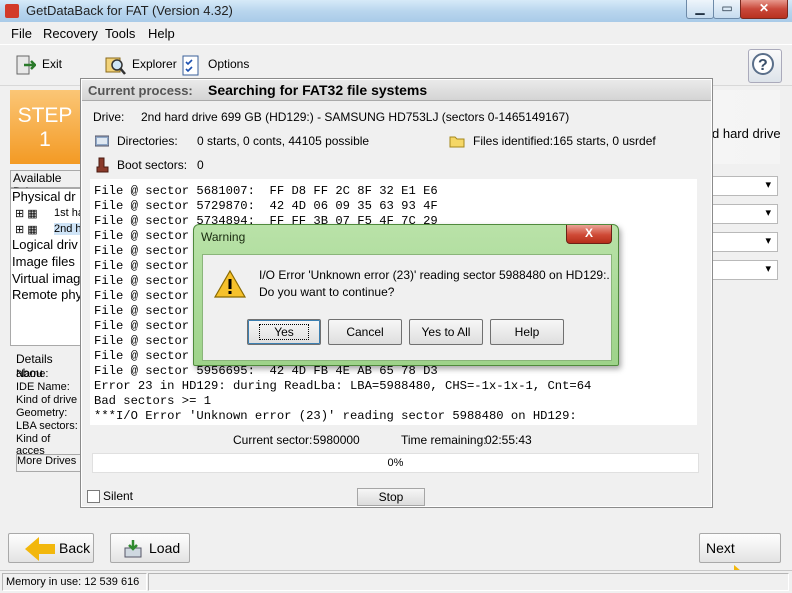 Image resolution: width=792 pixels, height=593 pixels. I want to click on menu-bar: File Recovery Tools Help, so click(396, 33).